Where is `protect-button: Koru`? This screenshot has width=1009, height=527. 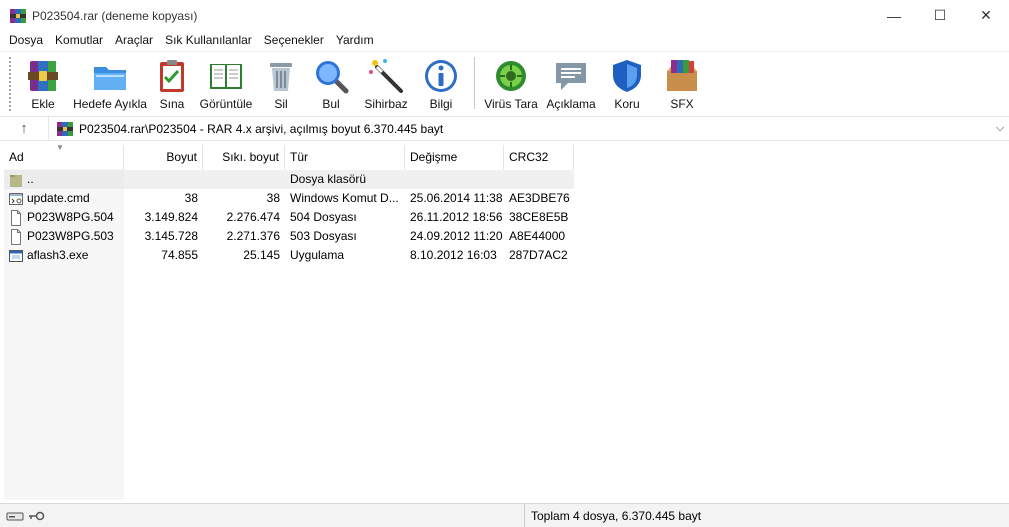 protect-button: Koru is located at coordinates (627, 82).